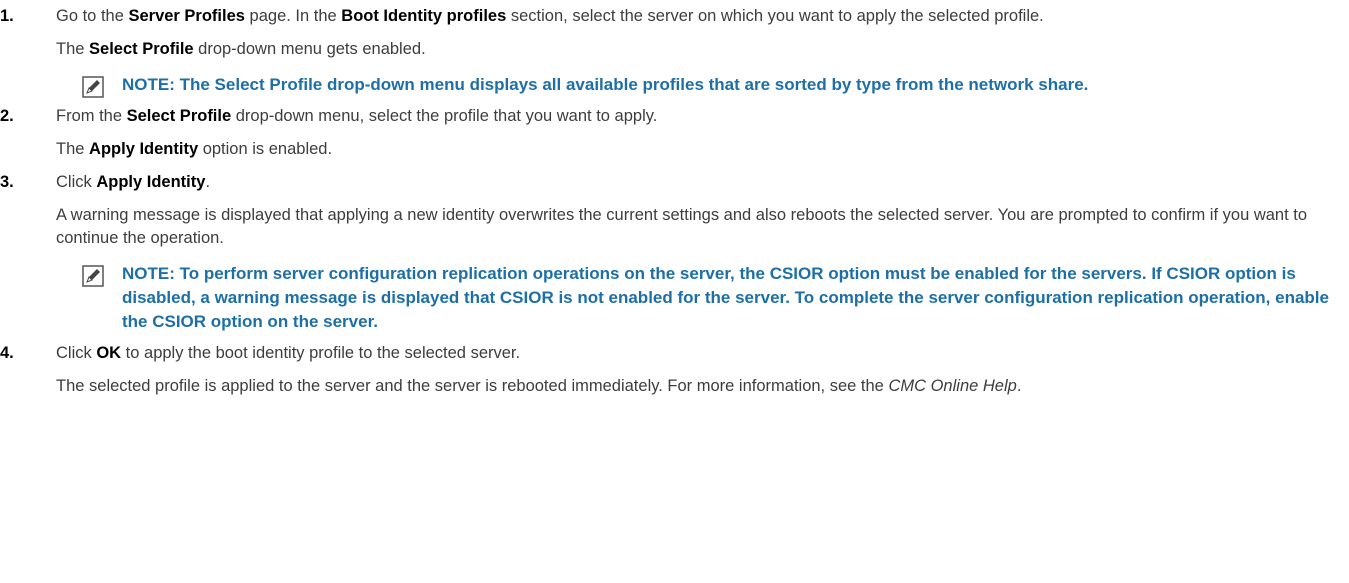  Describe the element at coordinates (424, 16) in the screenshot. I see `ui-term: Boot Identity profiles` at that location.